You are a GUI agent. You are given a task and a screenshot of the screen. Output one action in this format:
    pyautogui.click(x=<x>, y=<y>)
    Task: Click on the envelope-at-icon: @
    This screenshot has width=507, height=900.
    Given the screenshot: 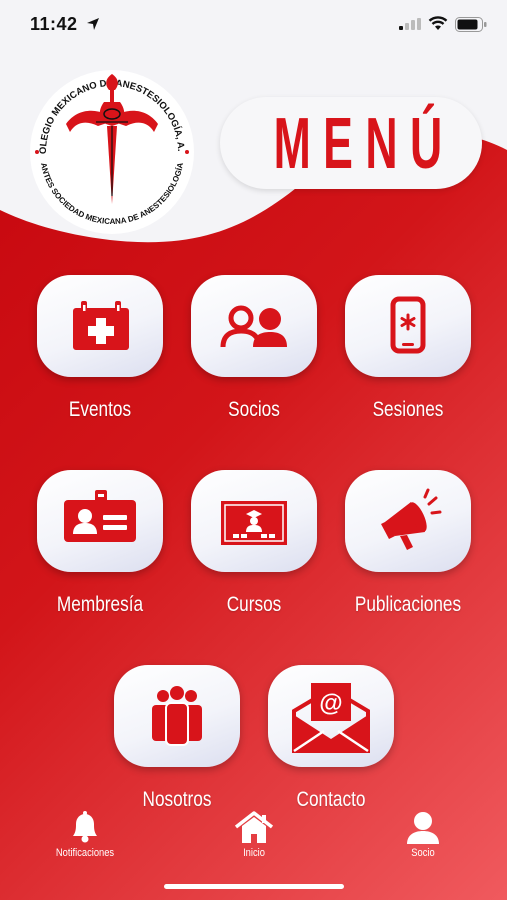 What is the action you would take?
    pyautogui.click(x=331, y=718)
    